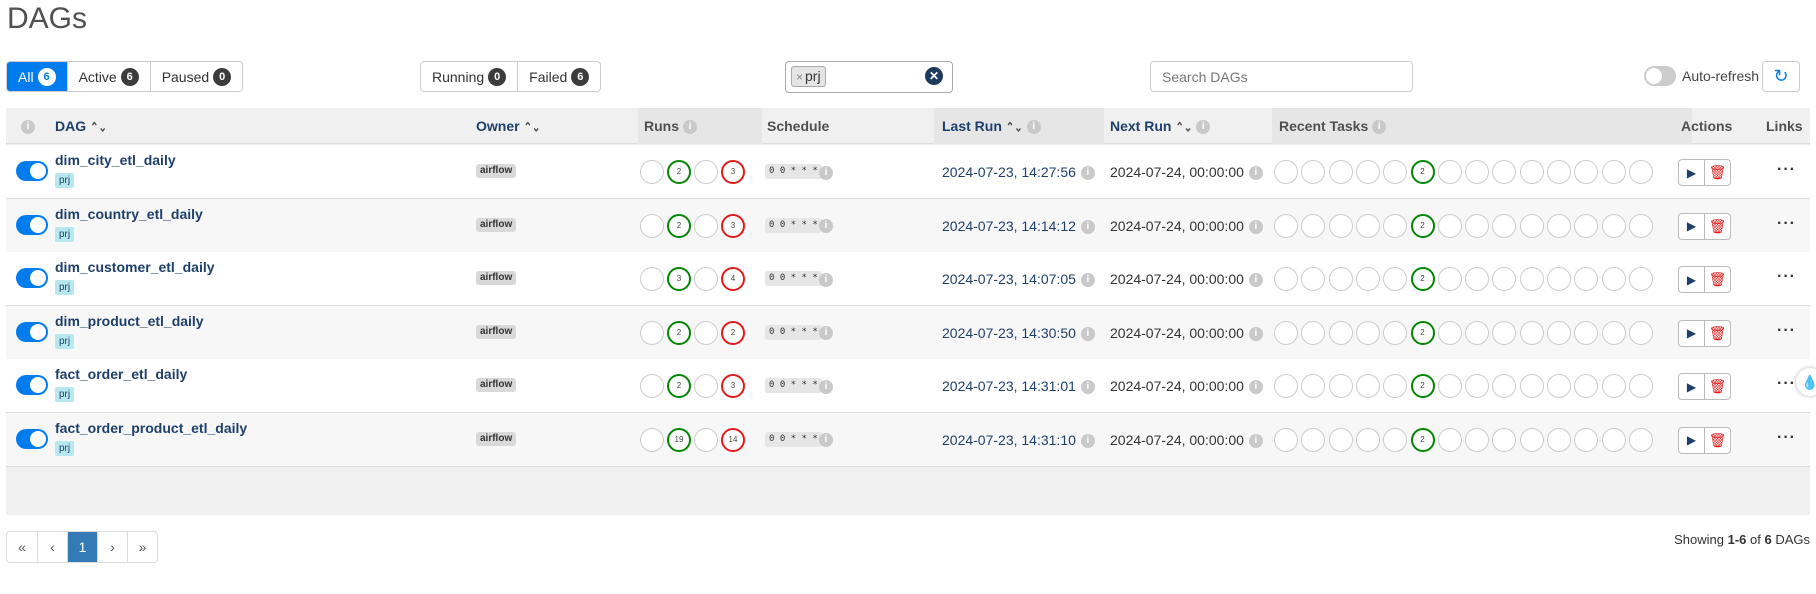 This screenshot has width=1816, height=594. I want to click on refresh-button: ↻, so click(1781, 76).